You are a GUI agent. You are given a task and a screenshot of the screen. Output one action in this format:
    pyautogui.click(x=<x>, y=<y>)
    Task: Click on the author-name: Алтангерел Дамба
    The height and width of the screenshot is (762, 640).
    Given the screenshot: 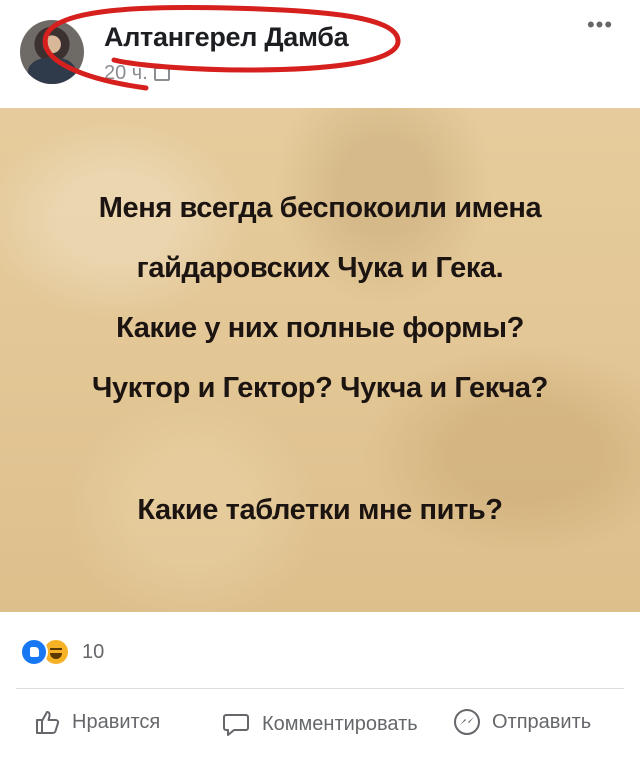 What is the action you would take?
    pyautogui.click(x=226, y=37)
    